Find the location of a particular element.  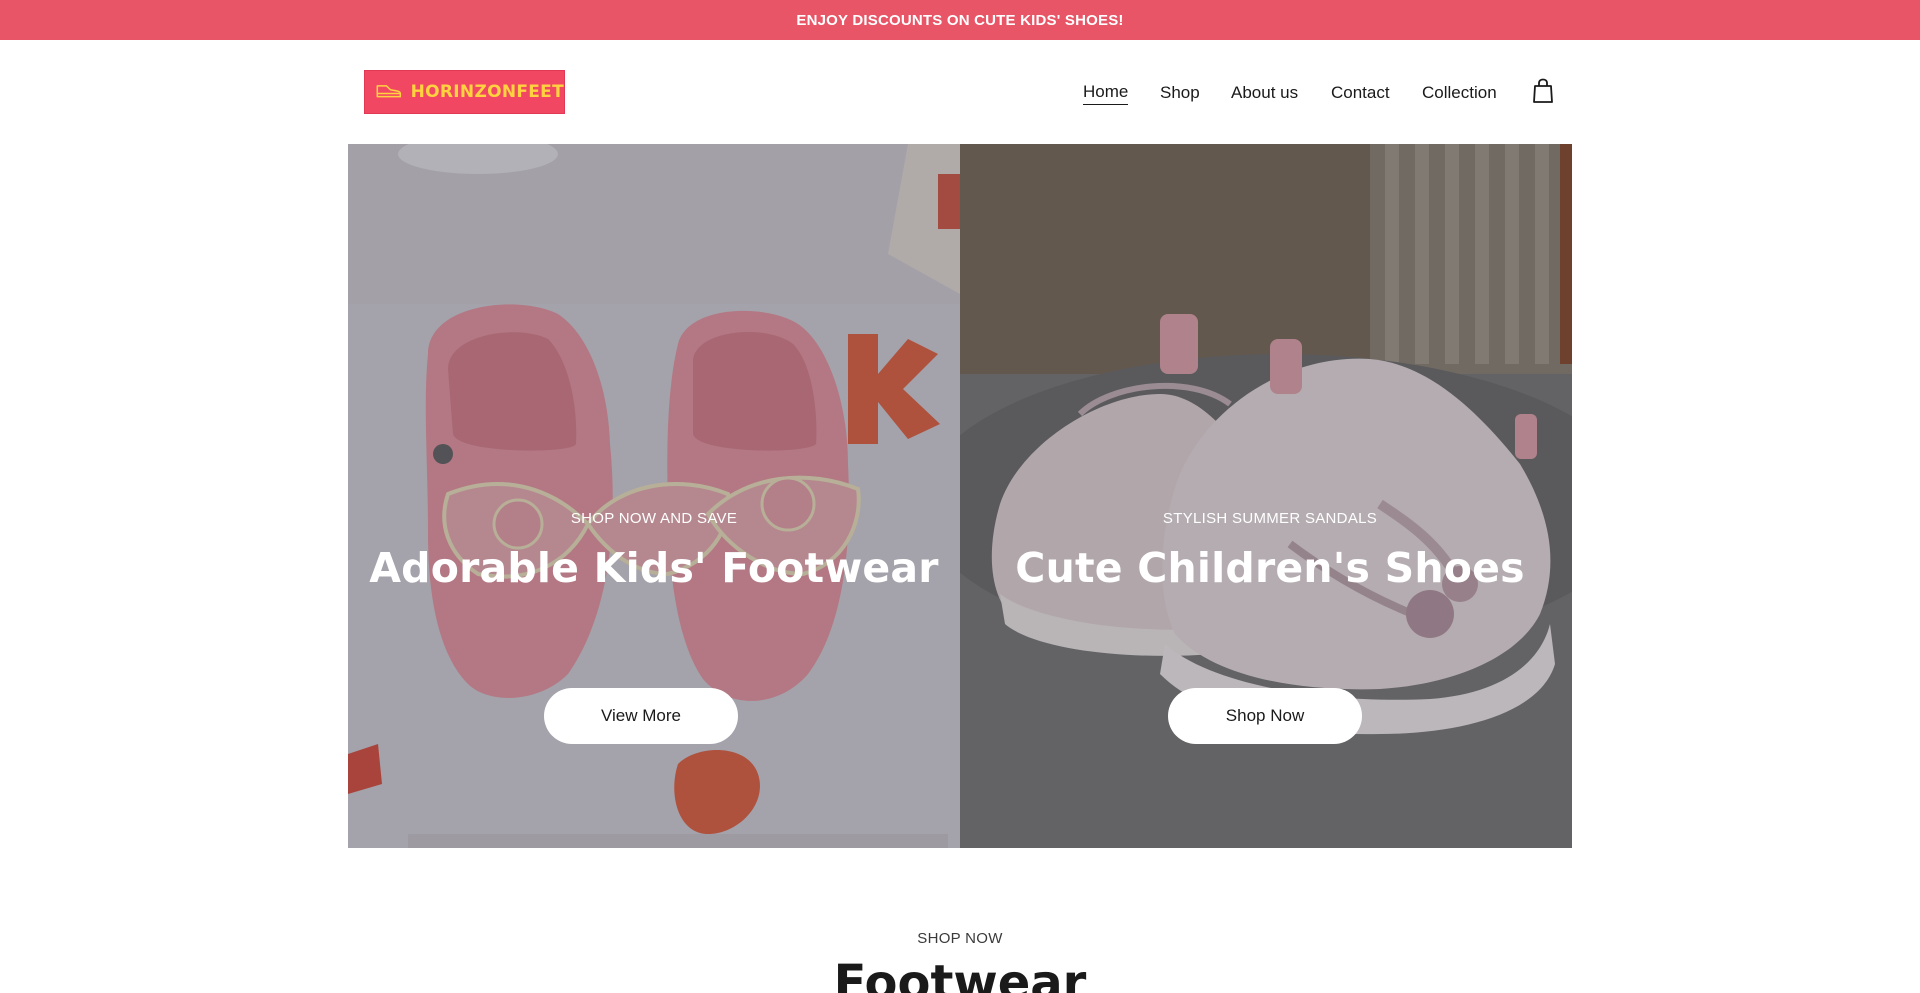

hero-left-subtitle: SHOP NOW AND SAVE is located at coordinates (654, 518).